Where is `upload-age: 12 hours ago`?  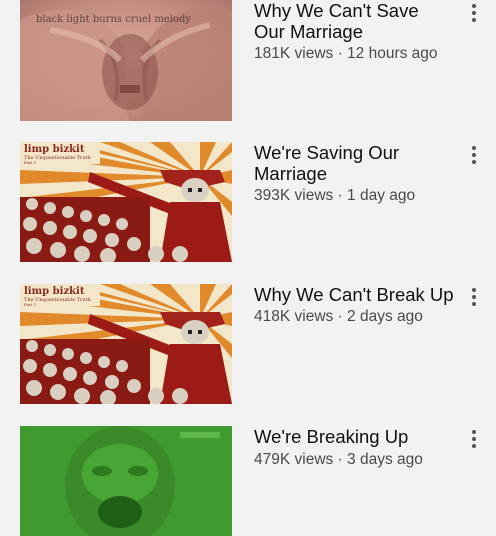 upload-age: 12 hours ago is located at coordinates (392, 53).